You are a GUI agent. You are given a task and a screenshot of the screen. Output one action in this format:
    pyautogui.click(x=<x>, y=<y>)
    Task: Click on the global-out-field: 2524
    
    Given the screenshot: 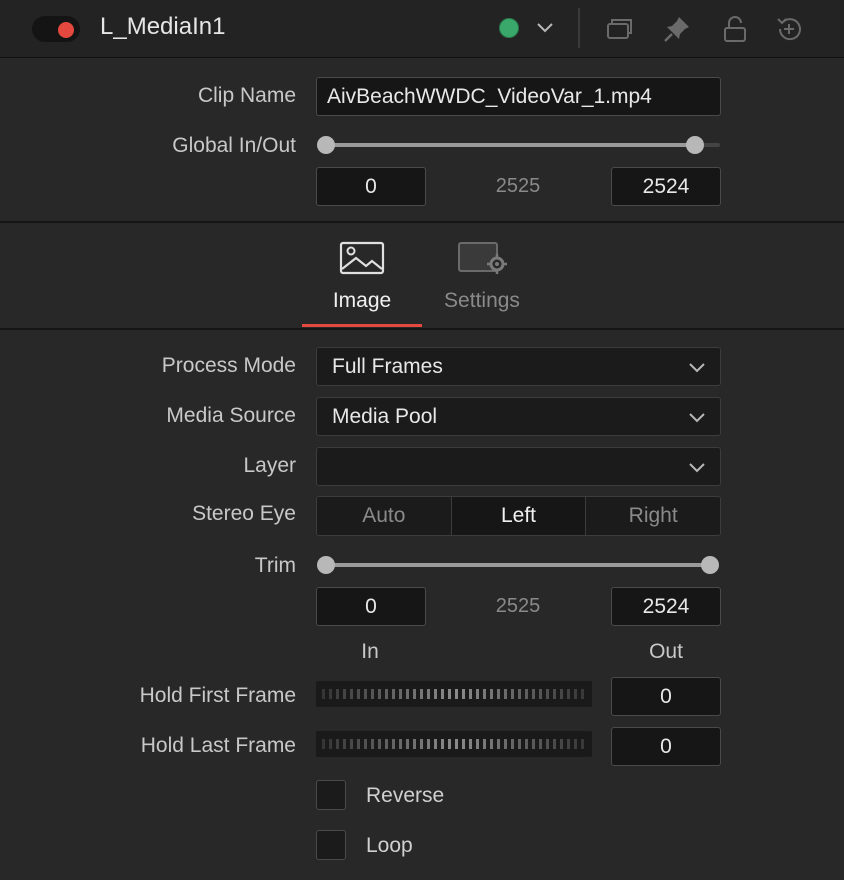 What is the action you would take?
    pyautogui.click(x=666, y=186)
    